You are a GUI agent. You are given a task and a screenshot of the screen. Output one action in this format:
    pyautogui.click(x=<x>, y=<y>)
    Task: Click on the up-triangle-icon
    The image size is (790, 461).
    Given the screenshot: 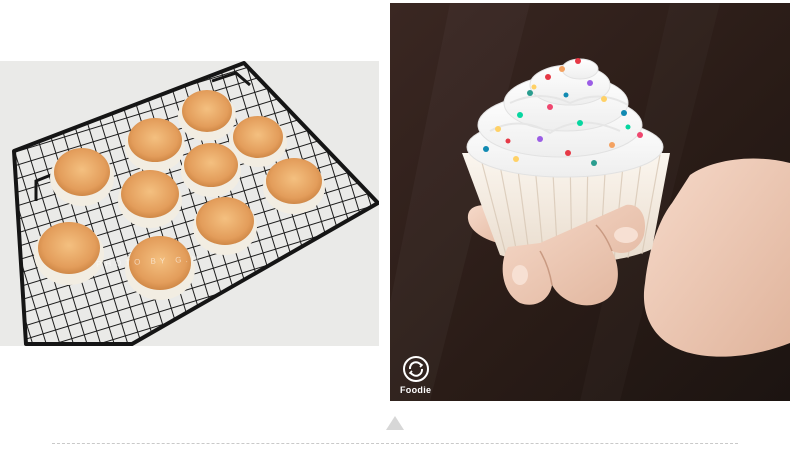 What is the action you would take?
    pyautogui.click(x=395, y=423)
    